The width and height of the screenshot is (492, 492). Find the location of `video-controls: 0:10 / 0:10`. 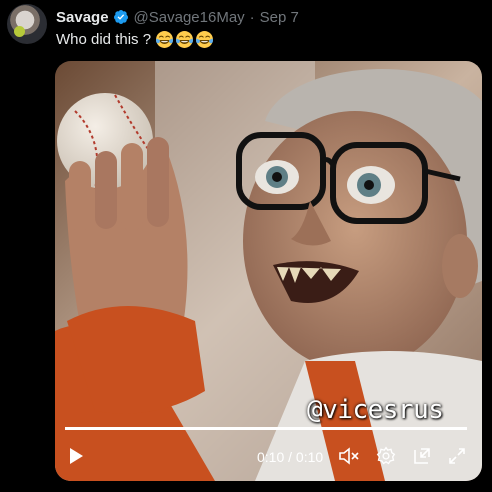

video-controls: 0:10 / 0:10 is located at coordinates (268, 456).